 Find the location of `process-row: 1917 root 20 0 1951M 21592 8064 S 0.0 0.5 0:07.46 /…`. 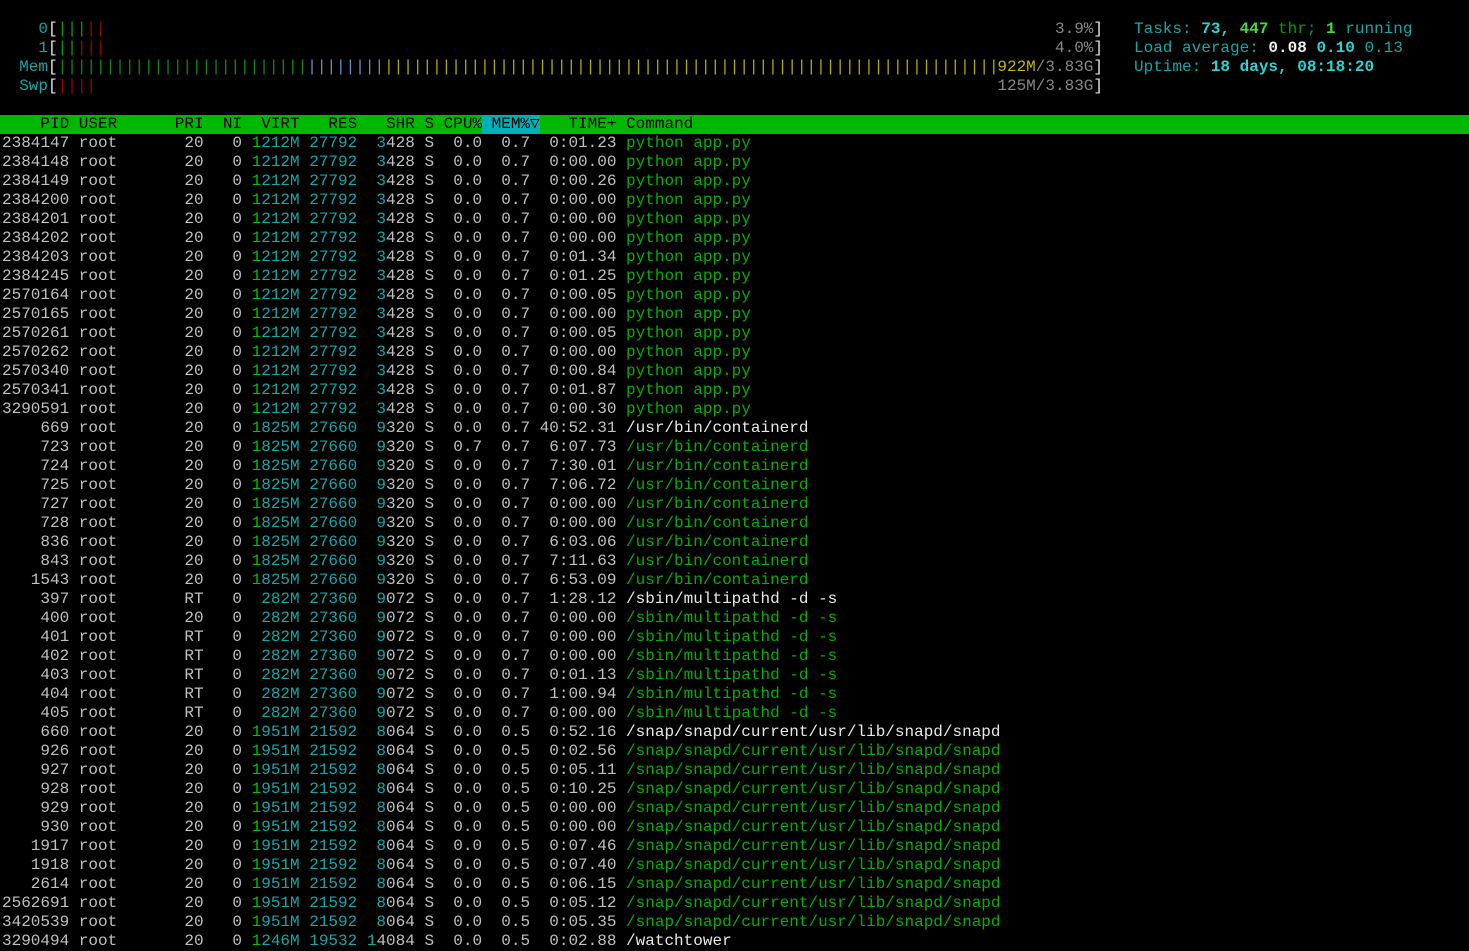

process-row: 1917 root 20 0 1951M 21592 8064 S 0.0 0.5 0:07.46 /… is located at coordinates (501, 846).